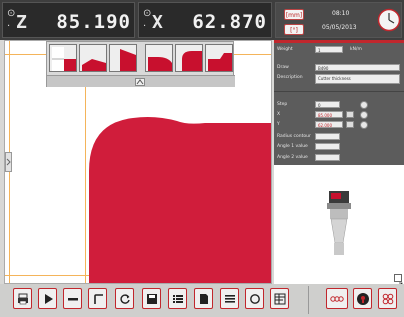 This screenshot has width=404, height=317. I want to click on param-label-step: Step, so click(282, 104).